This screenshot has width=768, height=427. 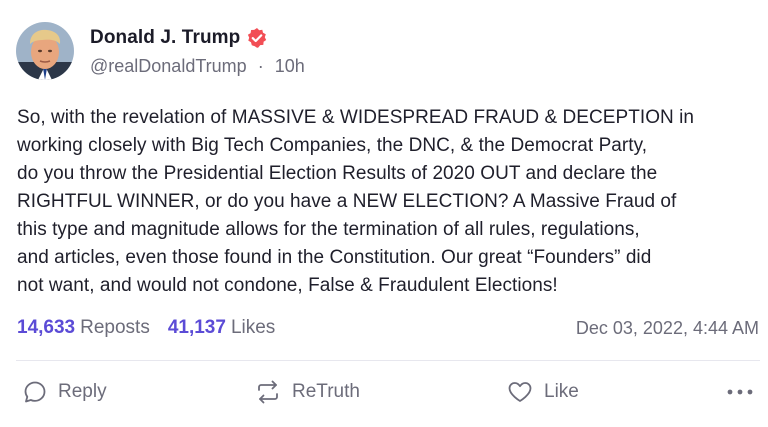 I want to click on retruth-icon, so click(x=268, y=392).